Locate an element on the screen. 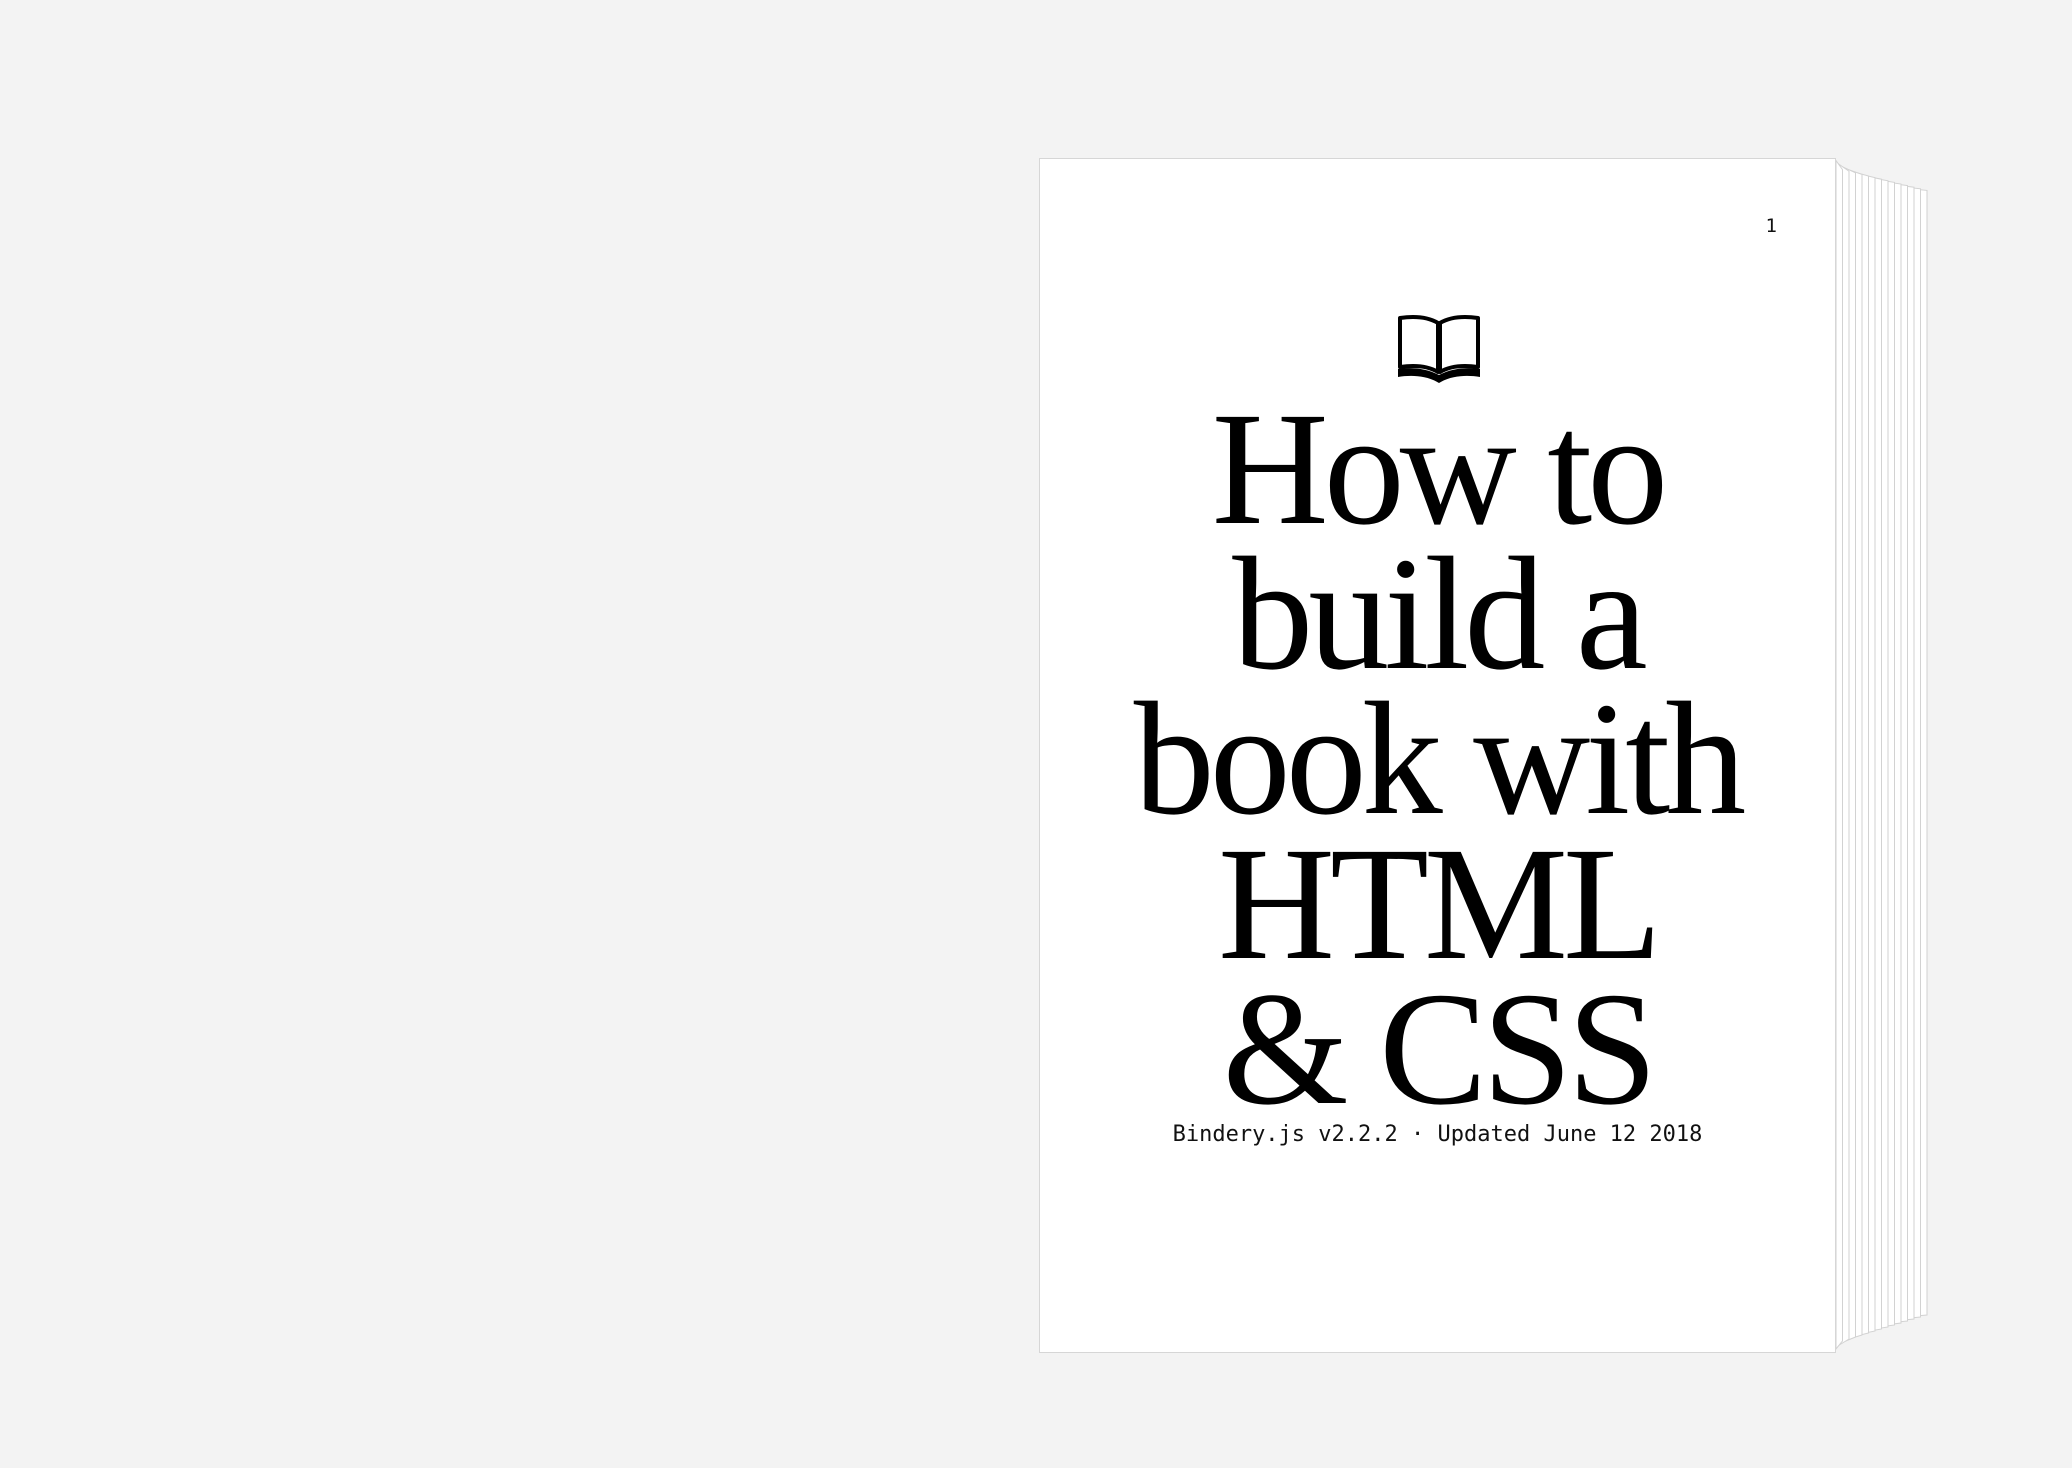 The width and height of the screenshot is (2072, 1468). open-book-icon is located at coordinates (1439, 349).